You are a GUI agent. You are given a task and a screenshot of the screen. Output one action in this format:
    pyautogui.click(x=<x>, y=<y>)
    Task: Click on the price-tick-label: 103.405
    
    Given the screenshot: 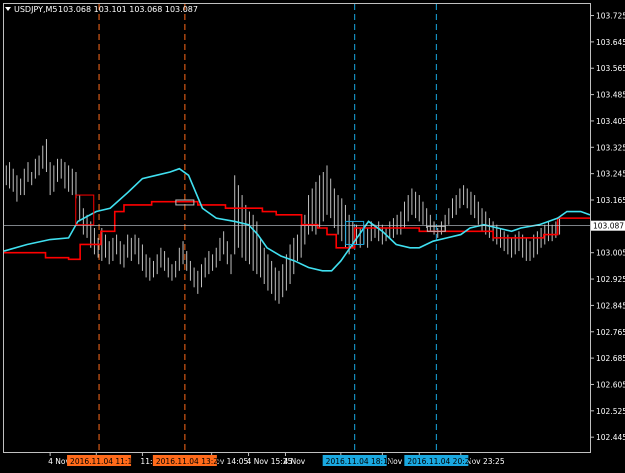 What is the action you would take?
    pyautogui.click(x=610, y=121)
    